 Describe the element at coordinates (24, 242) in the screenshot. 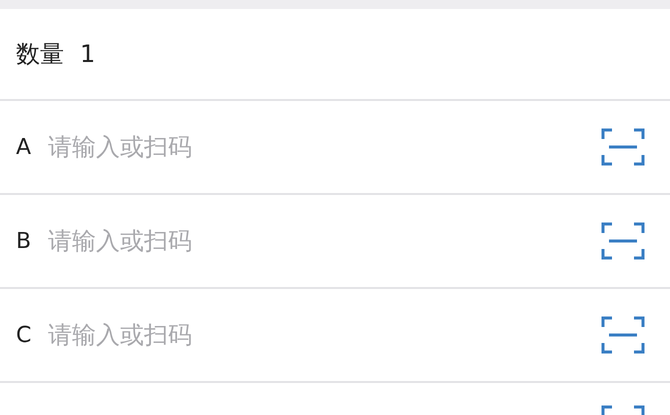

I see `field-label: B` at that location.